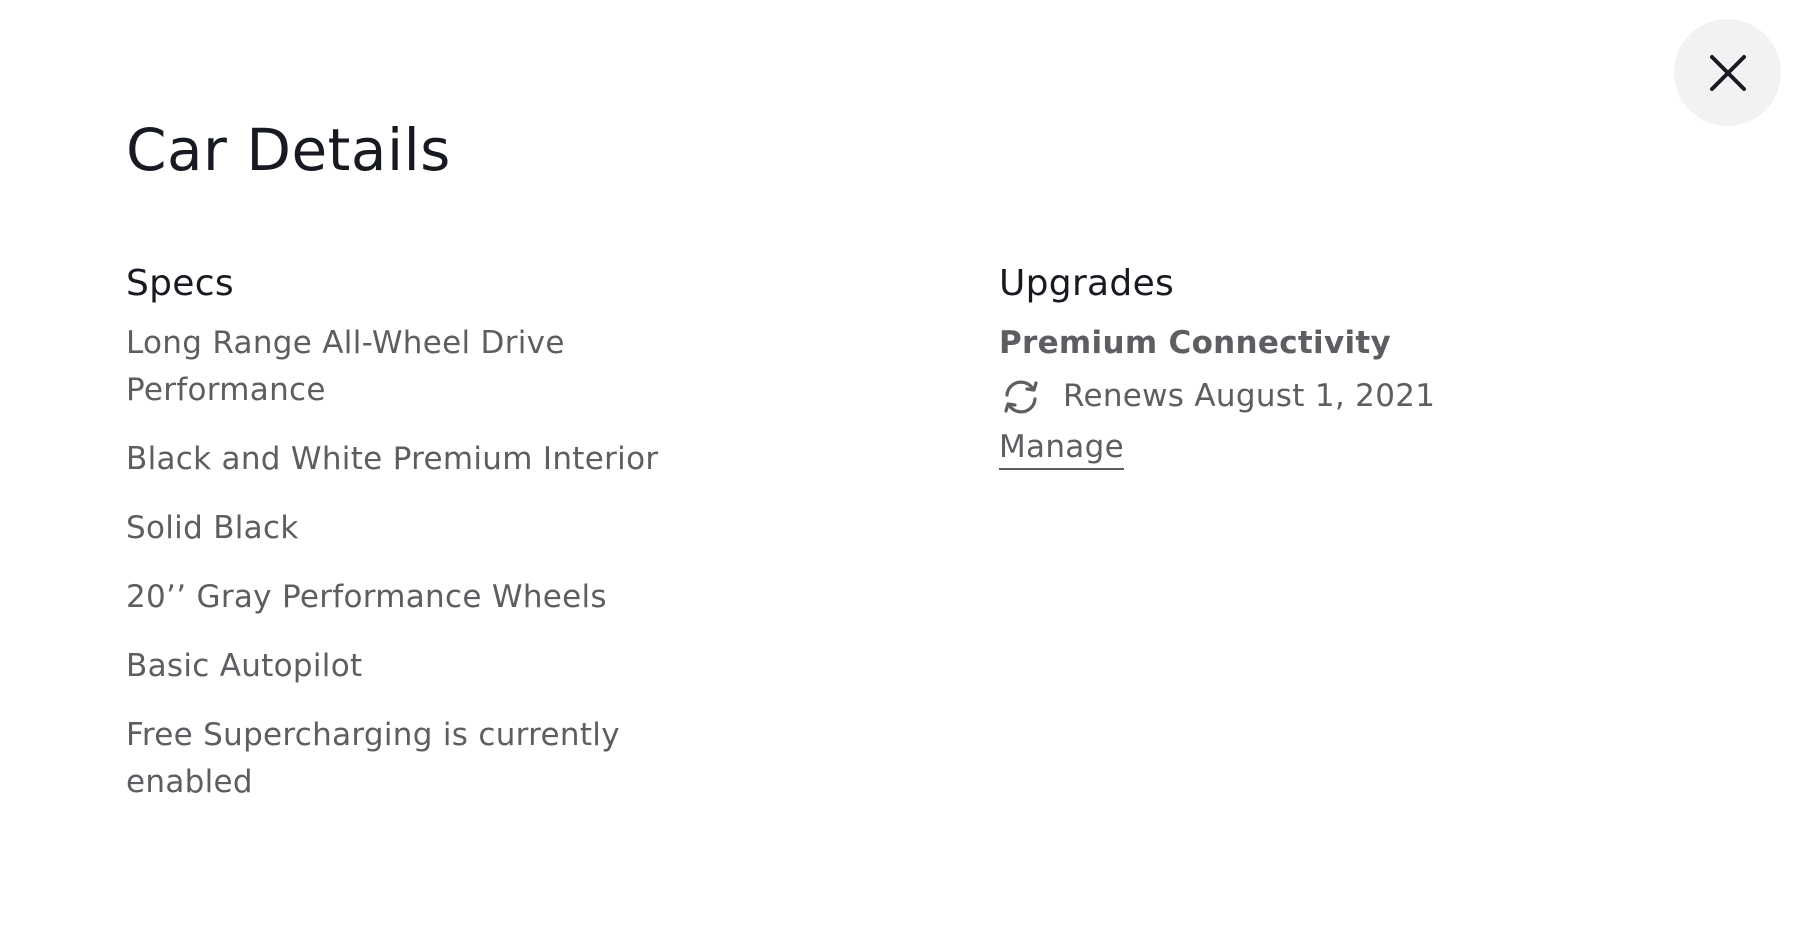 The width and height of the screenshot is (1798, 943). I want to click on spec-item: Black and White Premium Interior, so click(392, 459).